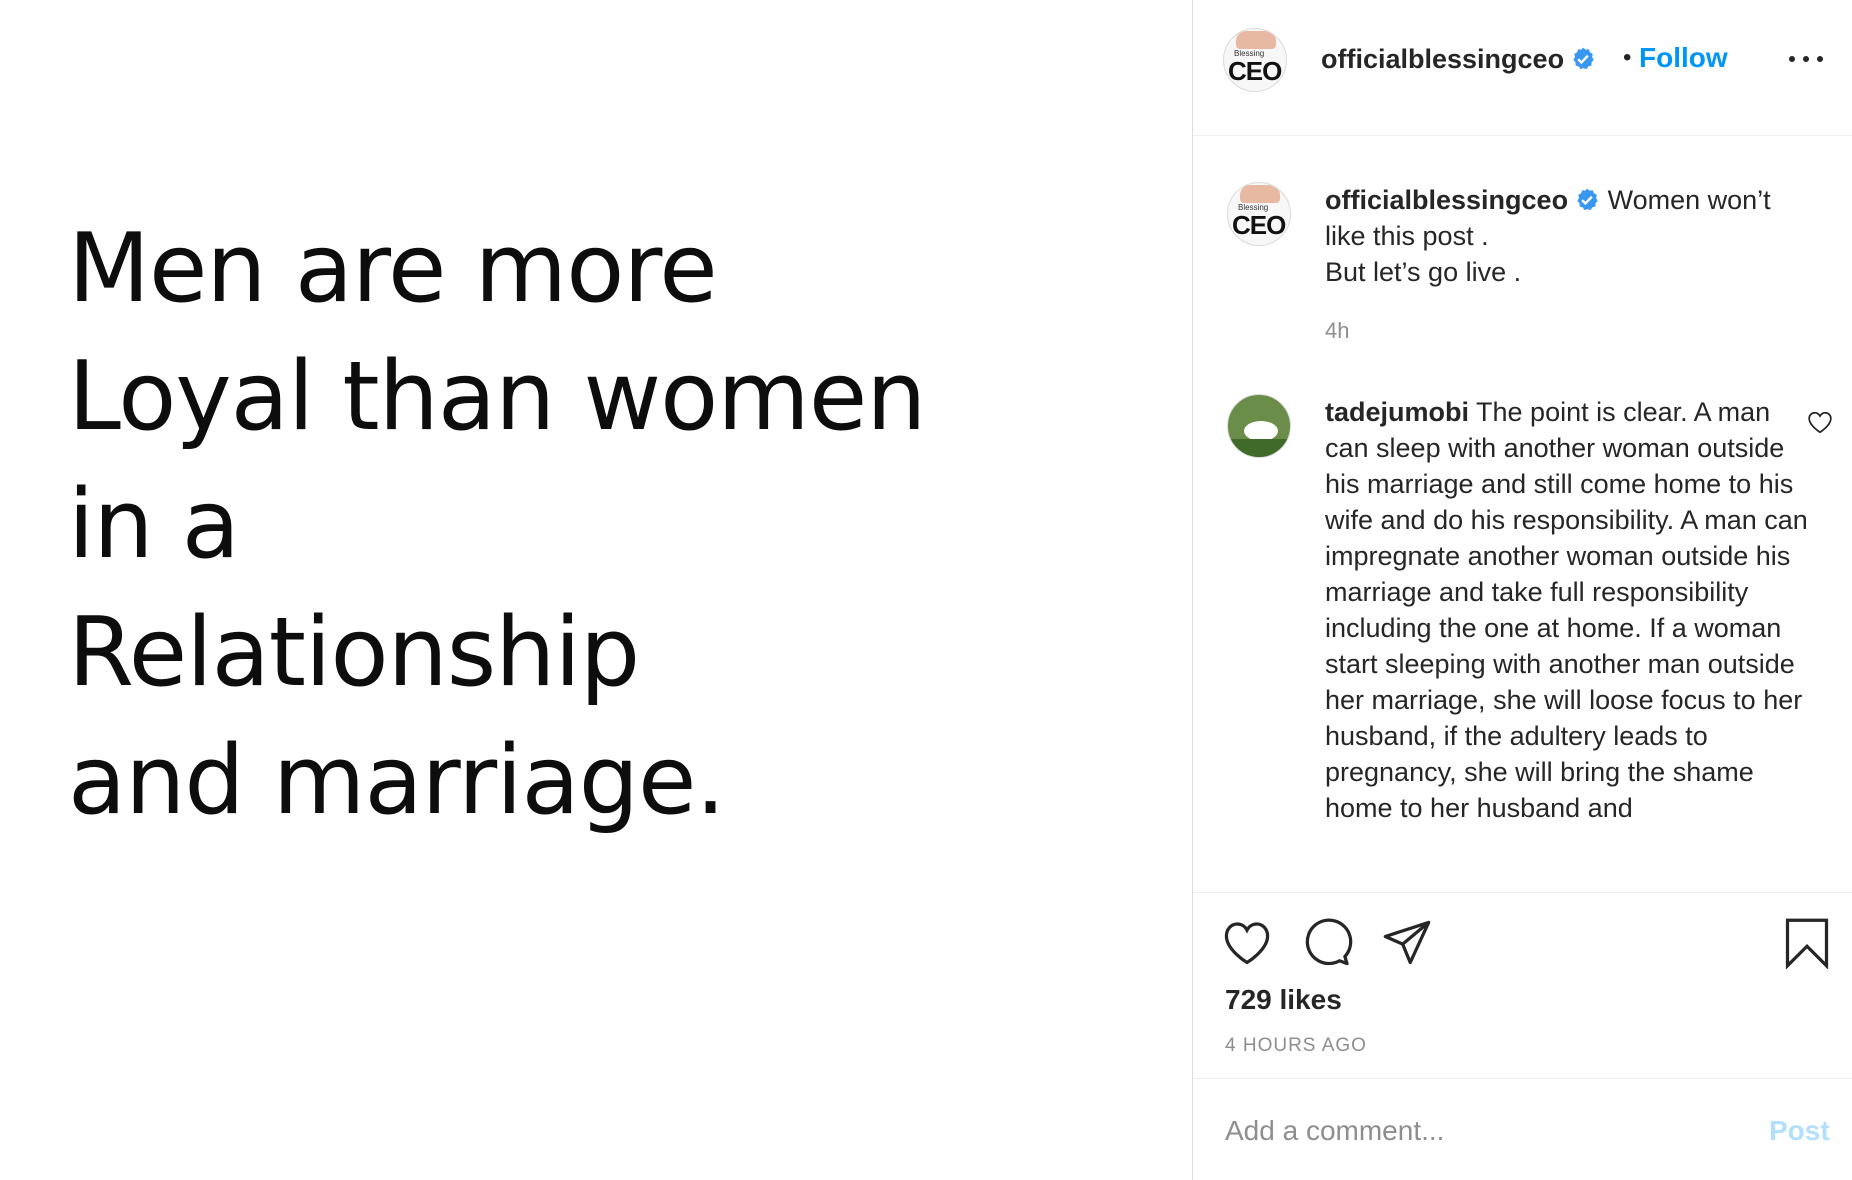 The height and width of the screenshot is (1180, 1852). I want to click on author-avatar: Blessing CEO, so click(1255, 60).